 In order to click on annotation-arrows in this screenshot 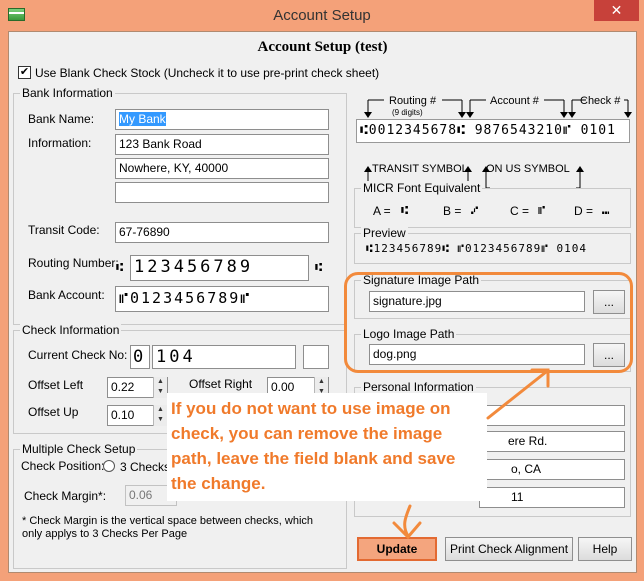, I will do `click(471, 454)`.